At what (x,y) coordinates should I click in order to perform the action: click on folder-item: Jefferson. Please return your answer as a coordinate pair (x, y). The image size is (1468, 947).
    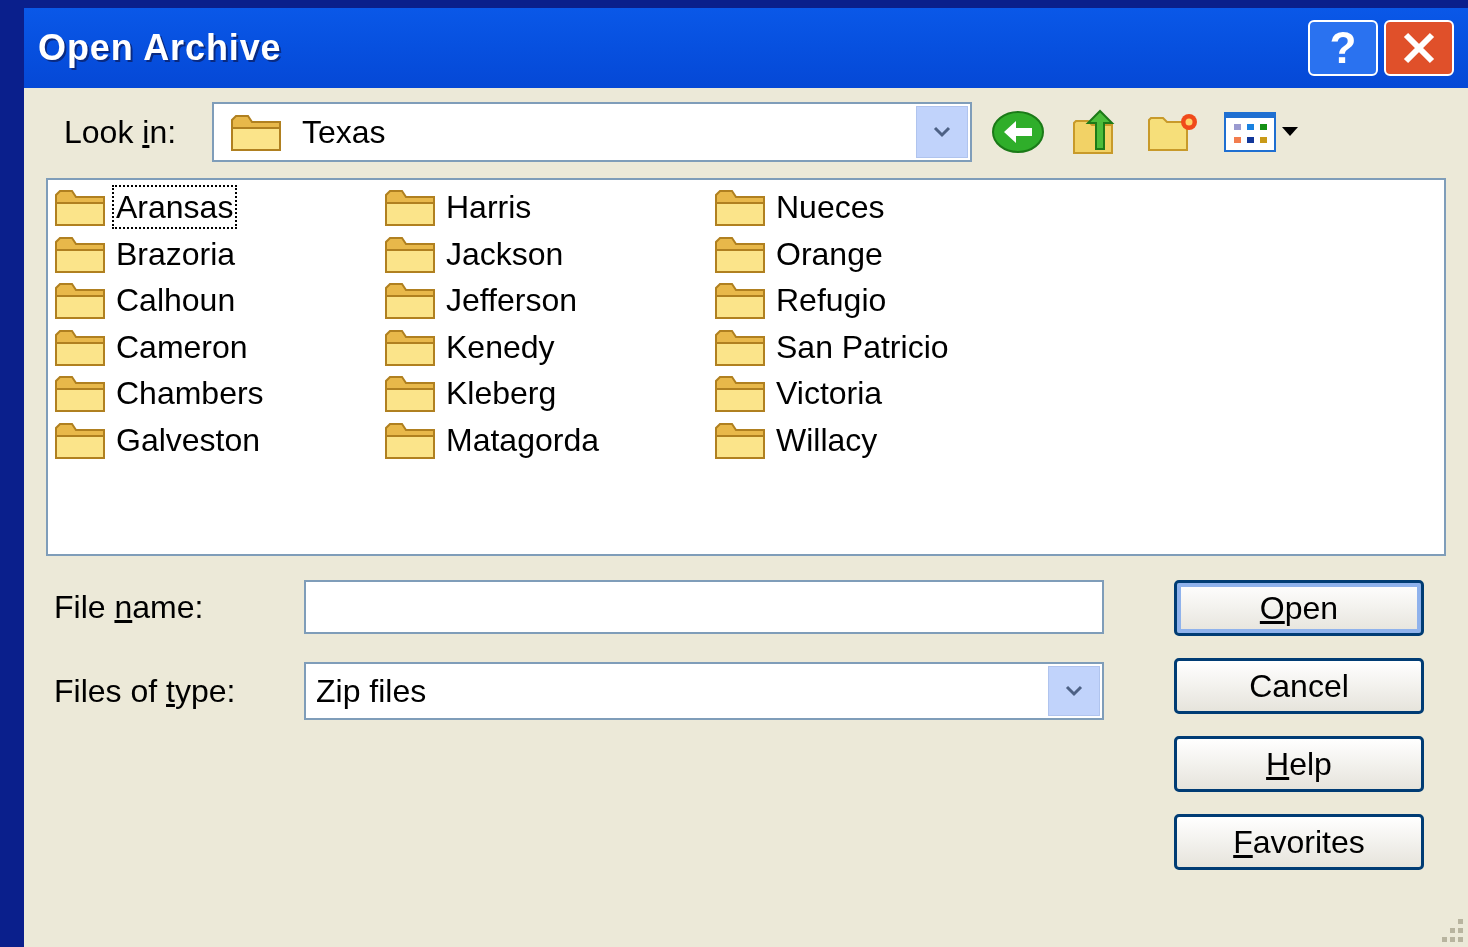
    Looking at the image, I should click on (549, 300).